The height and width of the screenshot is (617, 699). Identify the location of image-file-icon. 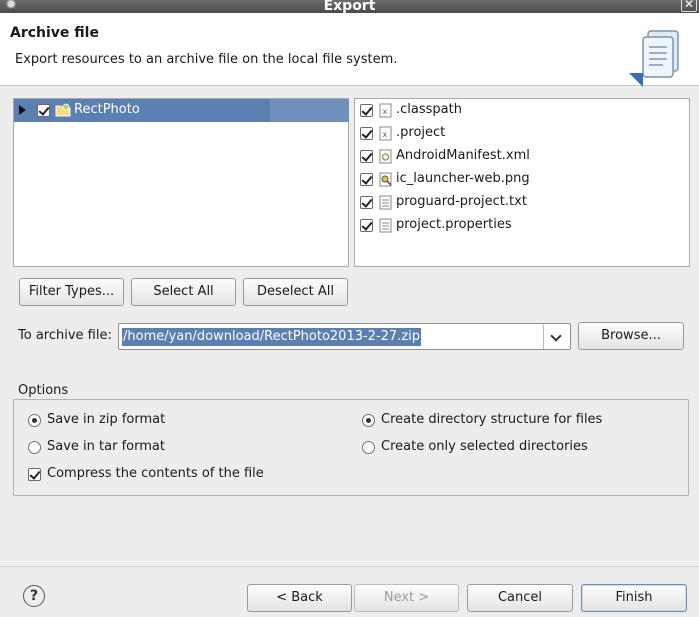
(385, 179).